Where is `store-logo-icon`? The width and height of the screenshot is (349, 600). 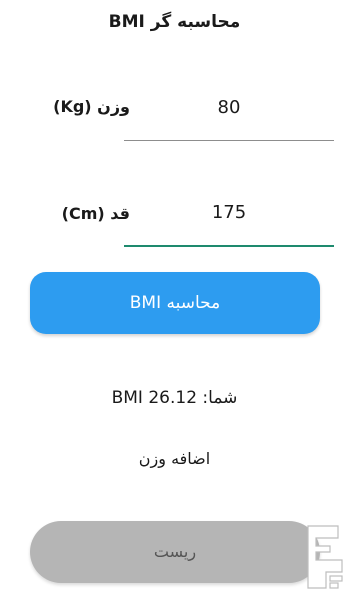
store-logo-icon is located at coordinates (325, 557).